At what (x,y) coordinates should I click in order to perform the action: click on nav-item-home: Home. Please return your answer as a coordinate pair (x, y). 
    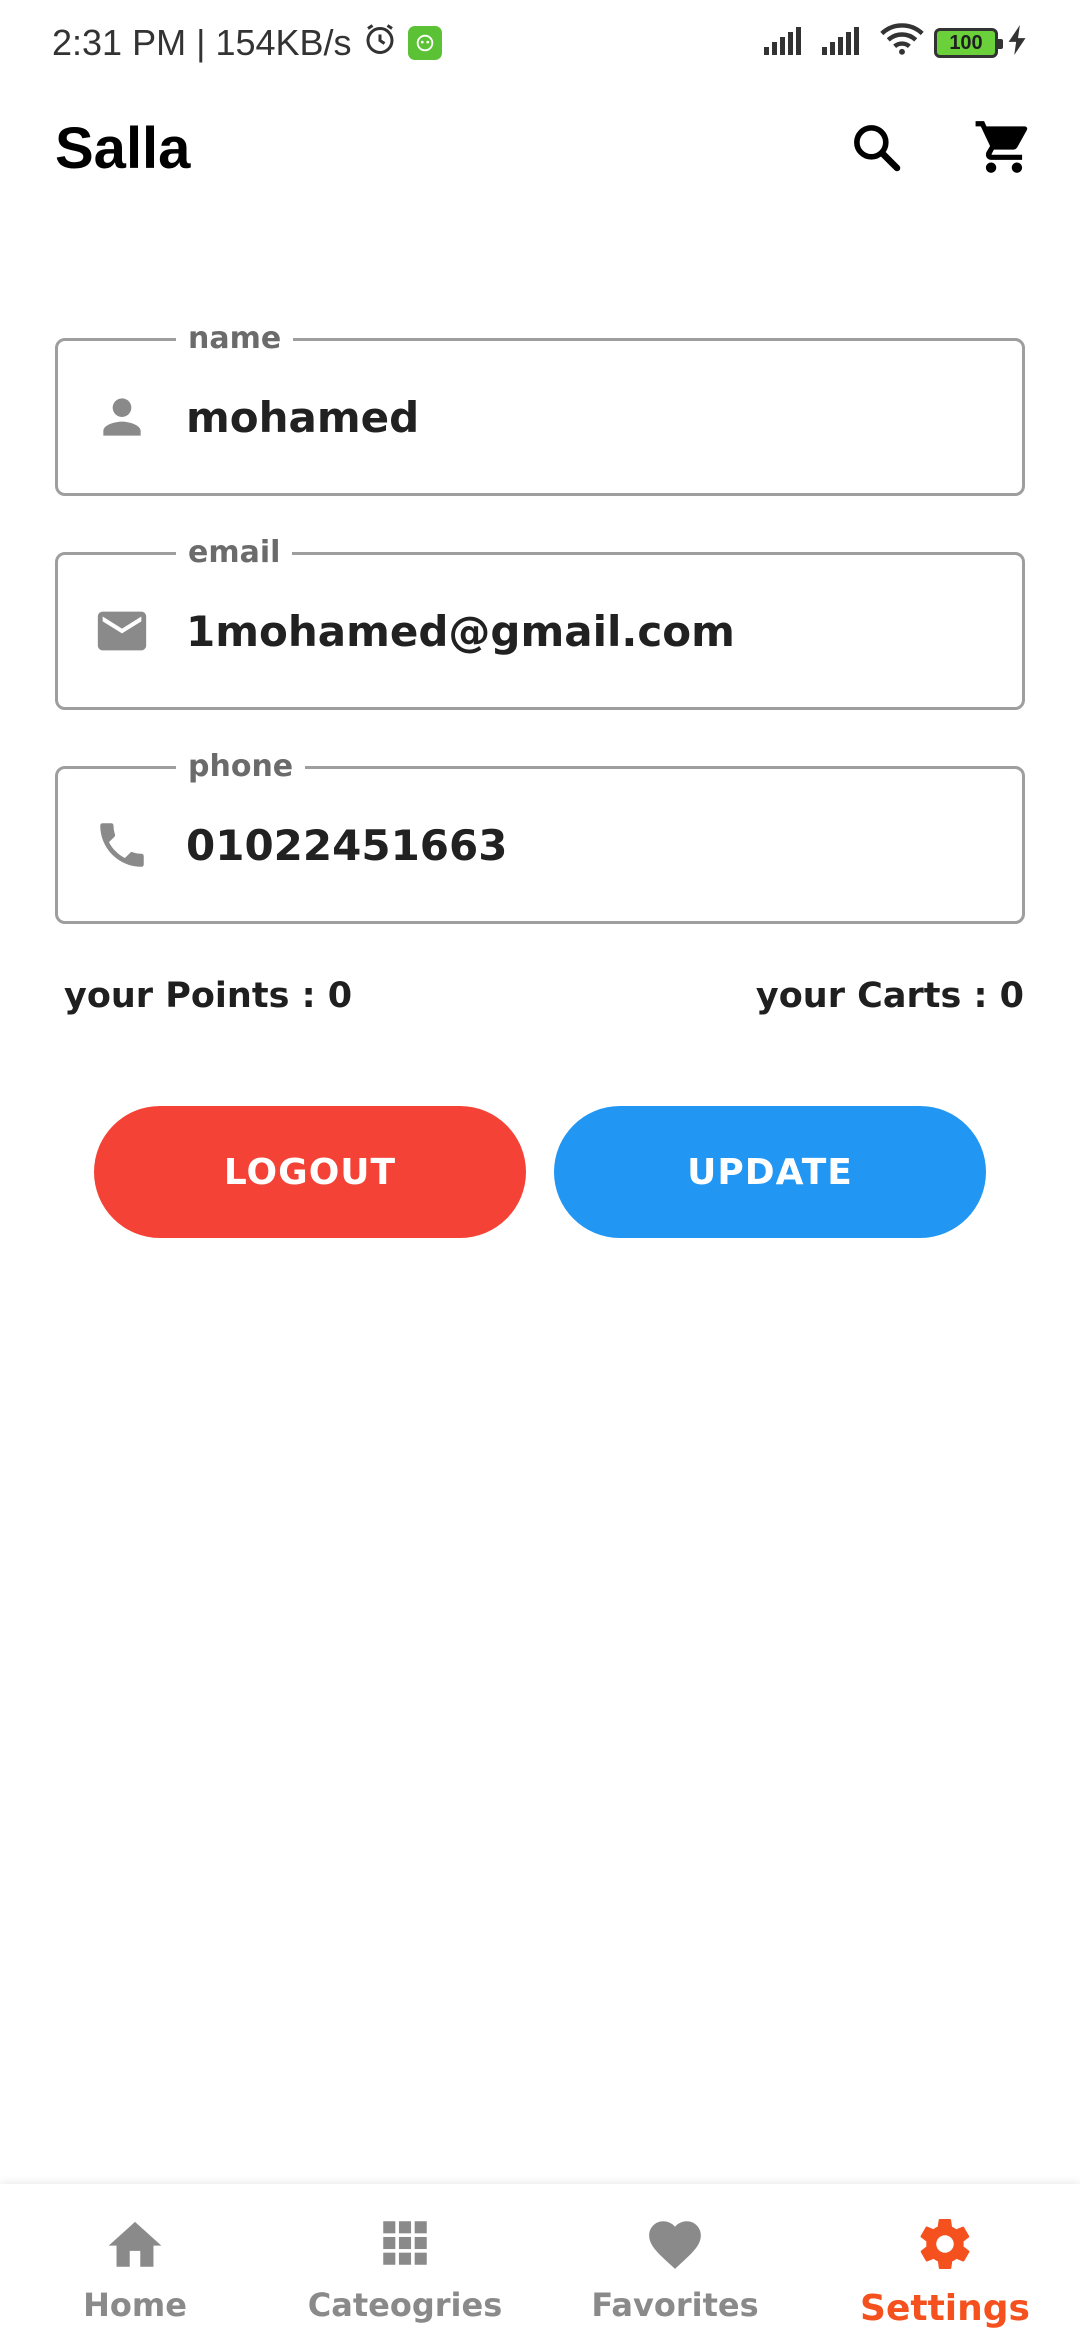
    Looking at the image, I should click on (135, 2269).